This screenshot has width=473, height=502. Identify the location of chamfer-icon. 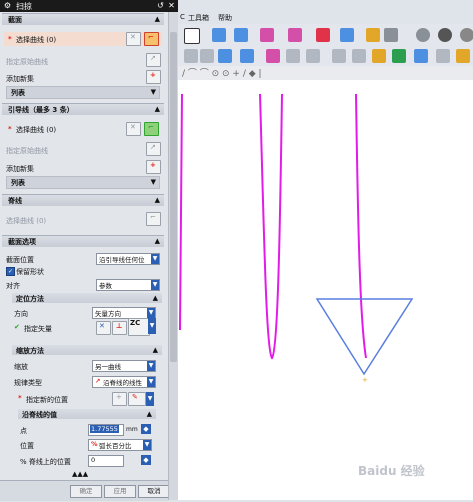
(295, 35).